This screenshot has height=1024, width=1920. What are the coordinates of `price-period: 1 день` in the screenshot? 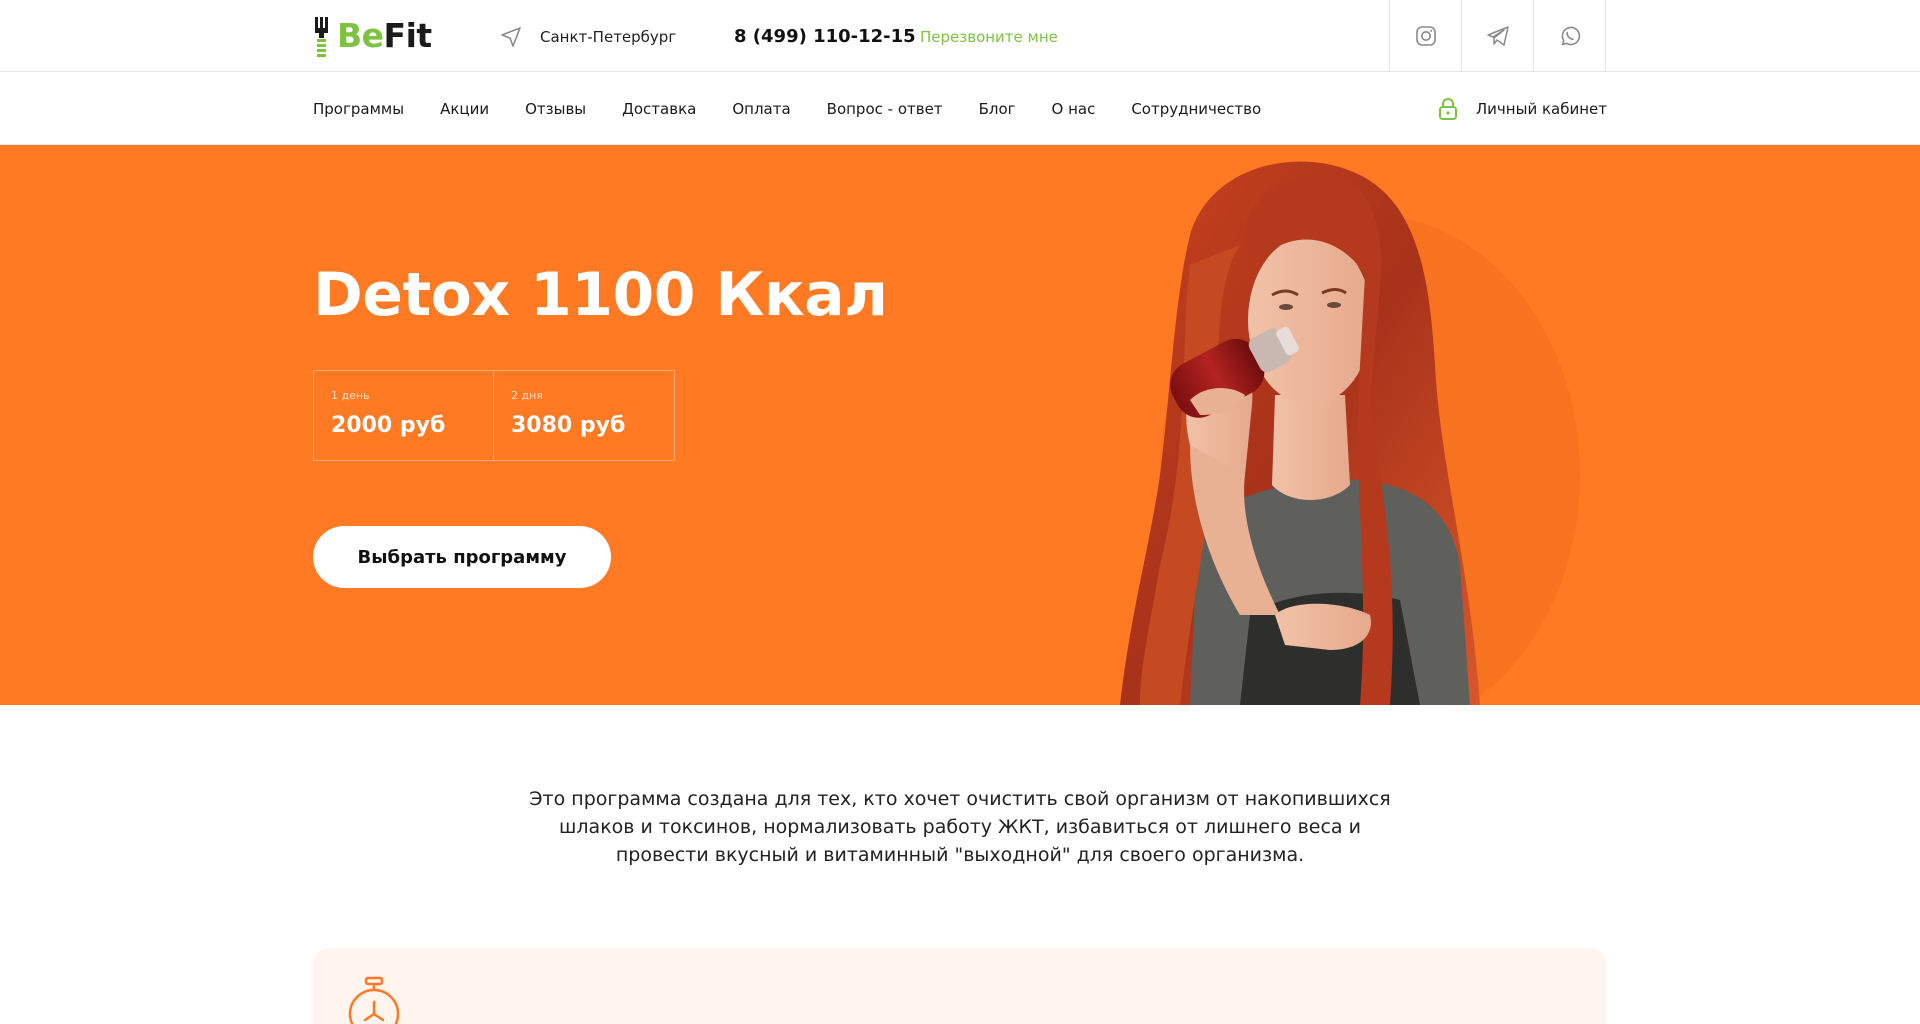 It's located at (350, 395).